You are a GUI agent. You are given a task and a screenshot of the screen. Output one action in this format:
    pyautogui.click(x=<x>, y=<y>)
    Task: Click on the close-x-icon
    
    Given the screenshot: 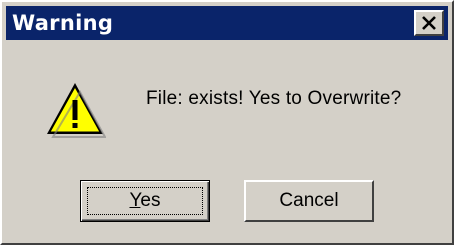 What is the action you would take?
    pyautogui.click(x=429, y=23)
    